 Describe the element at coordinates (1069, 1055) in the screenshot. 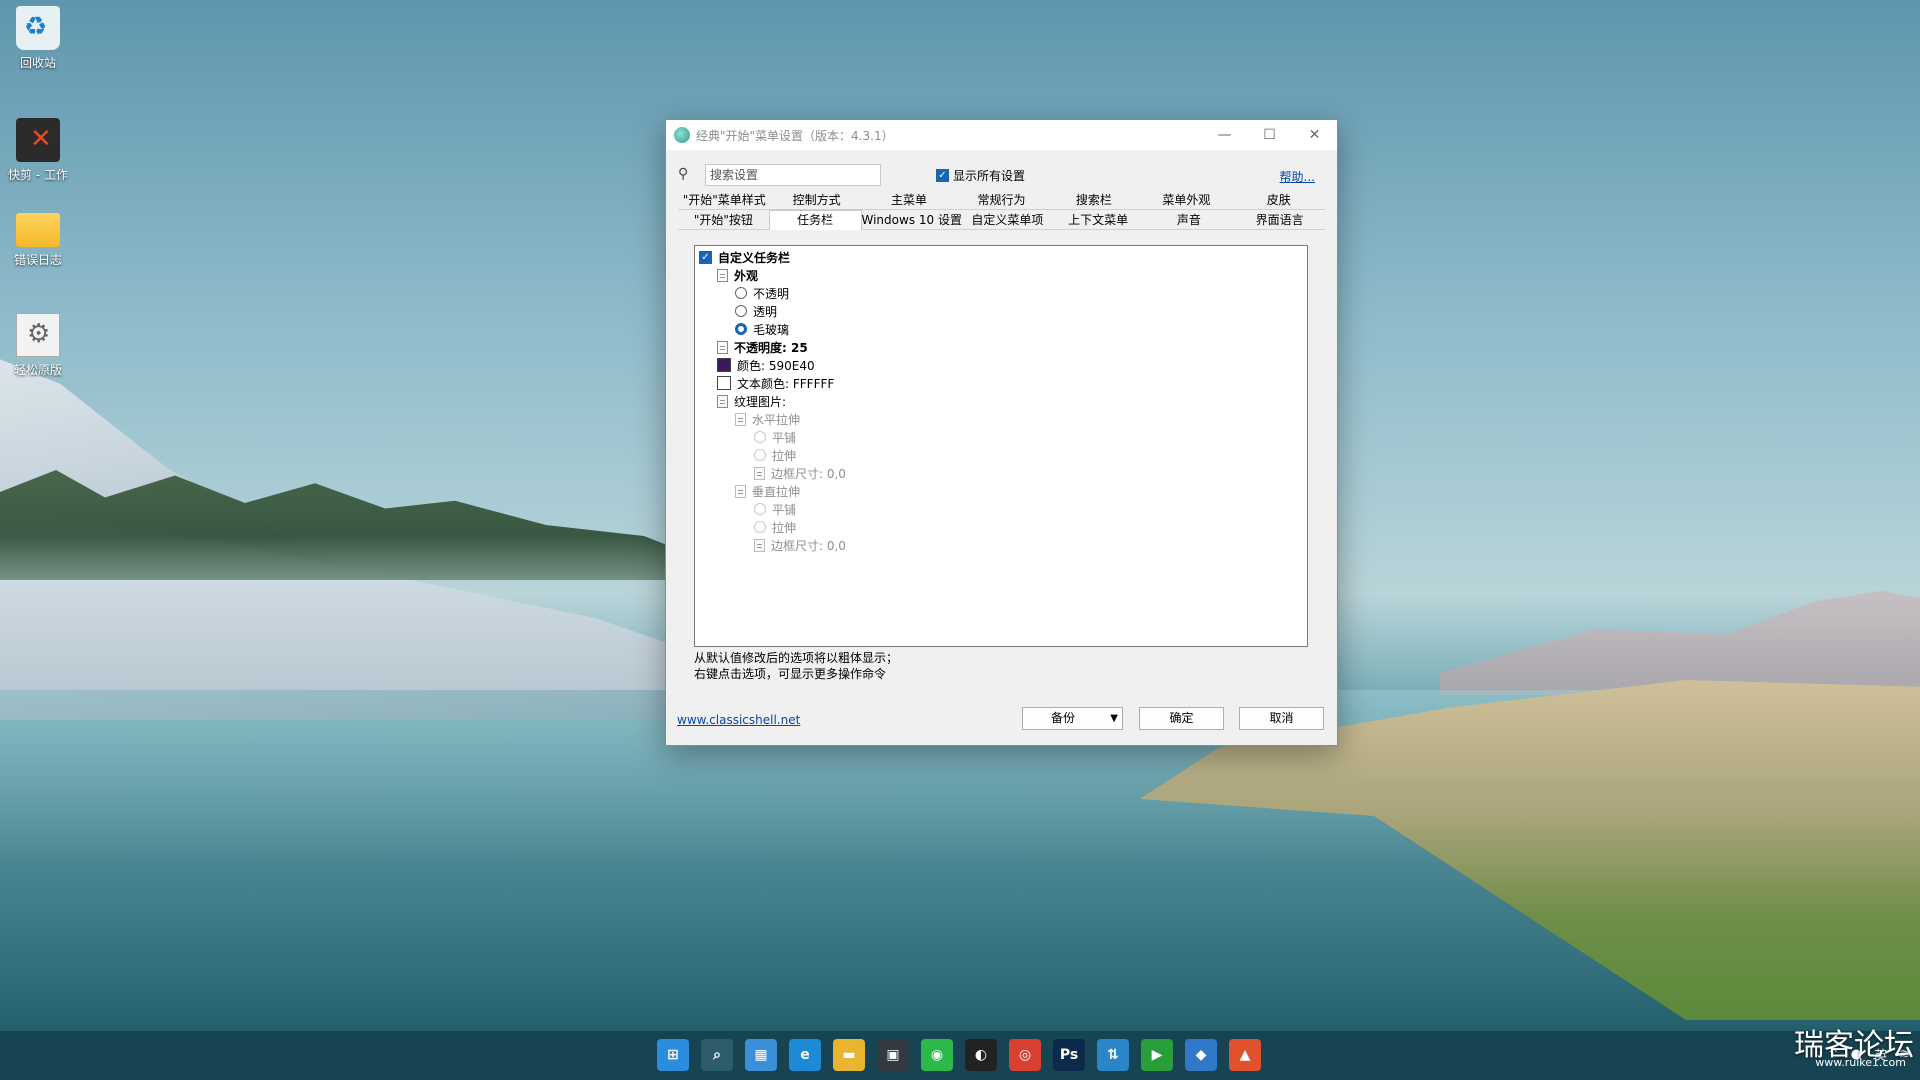

I see `photoshop-icon: Ps` at that location.